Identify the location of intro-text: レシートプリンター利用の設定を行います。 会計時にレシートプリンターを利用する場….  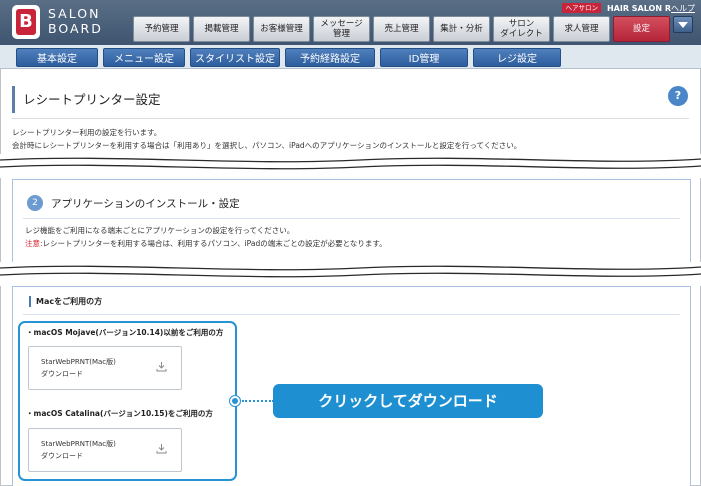
(267, 139).